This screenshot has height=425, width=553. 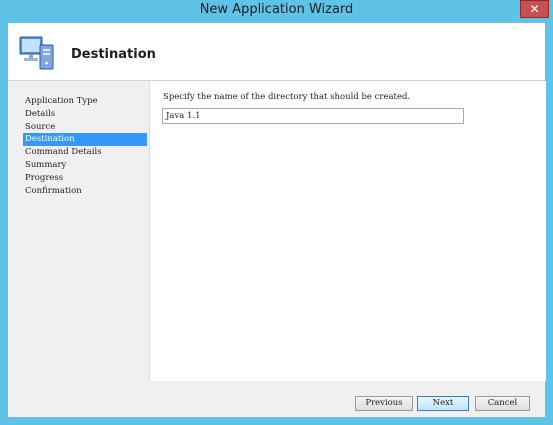 I want to click on close-button: ✕, so click(x=534, y=9).